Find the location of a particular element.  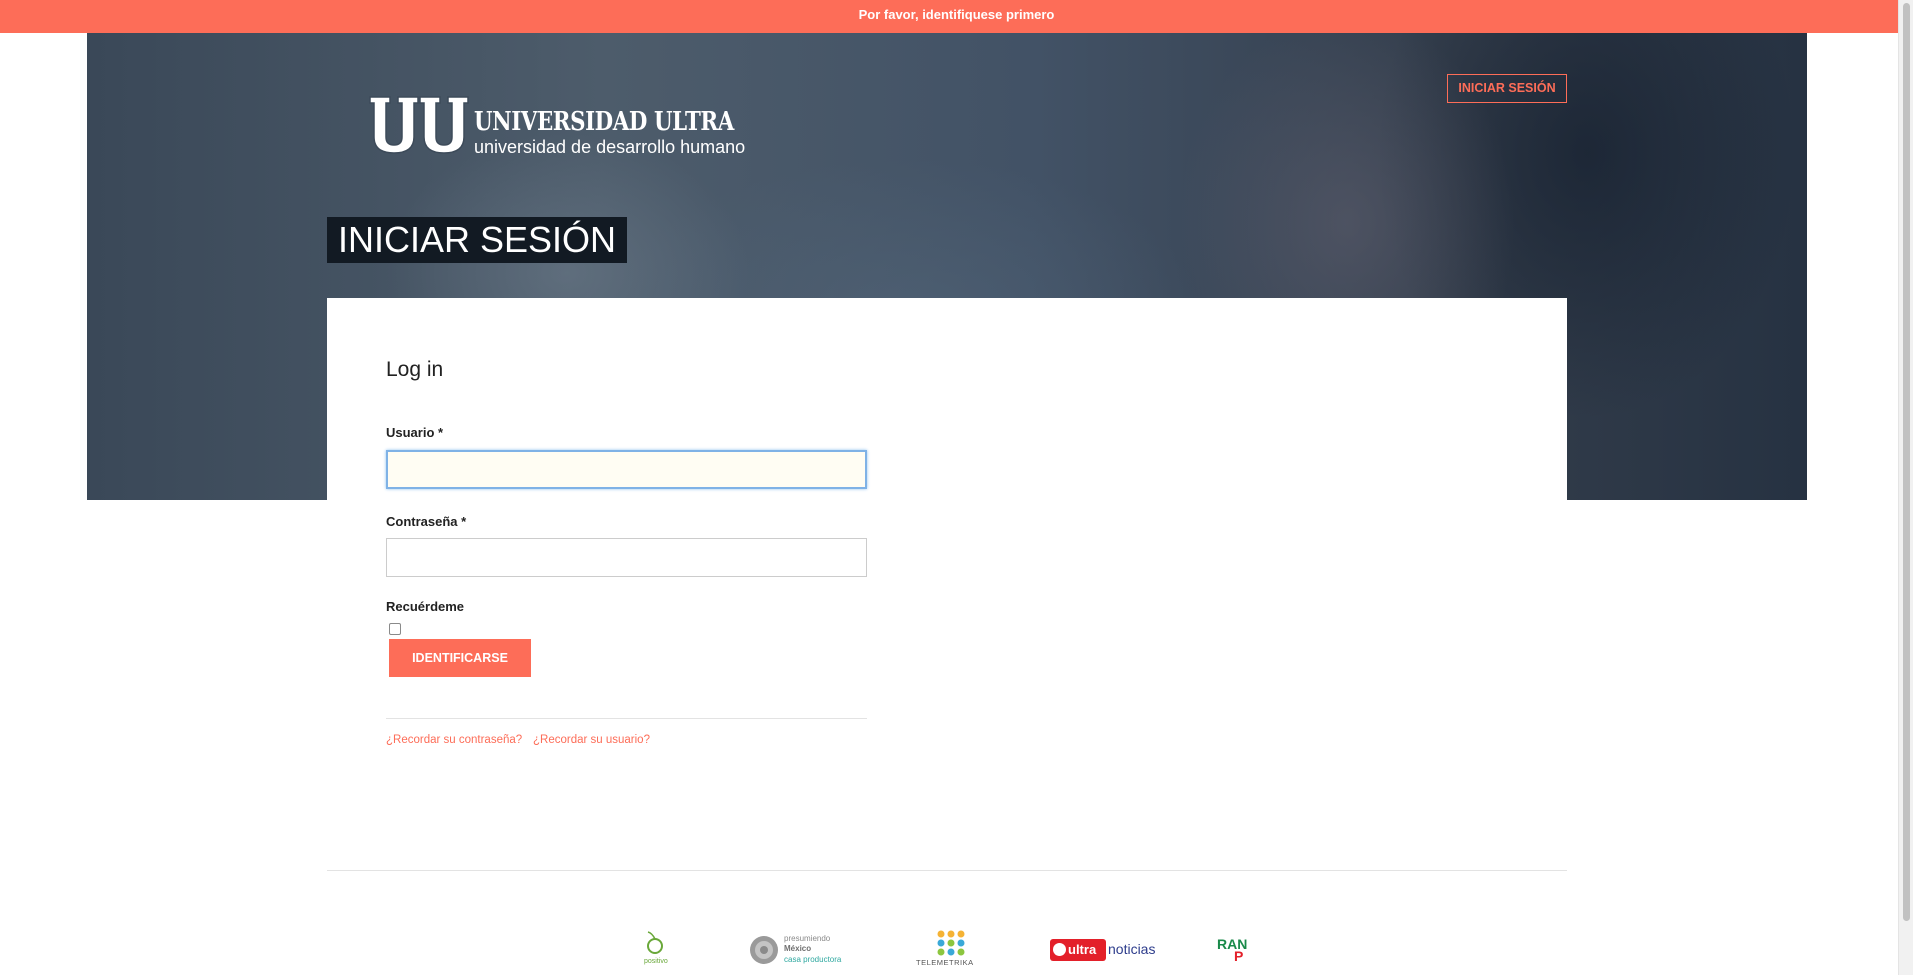

footer-divider is located at coordinates (947, 870).